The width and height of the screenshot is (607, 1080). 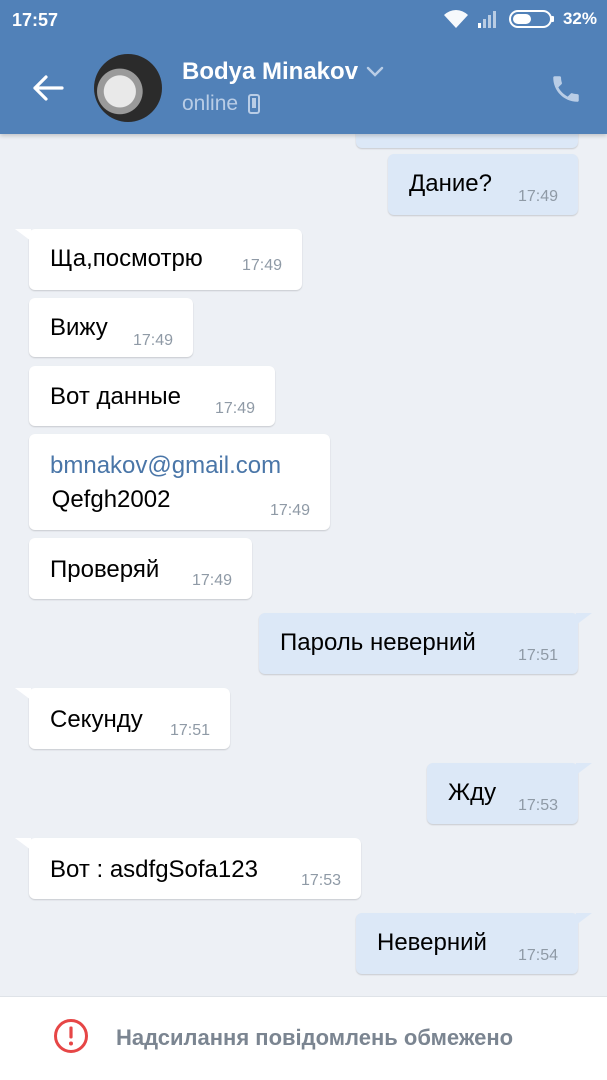 I want to click on message-text: Дание?, so click(x=450, y=183).